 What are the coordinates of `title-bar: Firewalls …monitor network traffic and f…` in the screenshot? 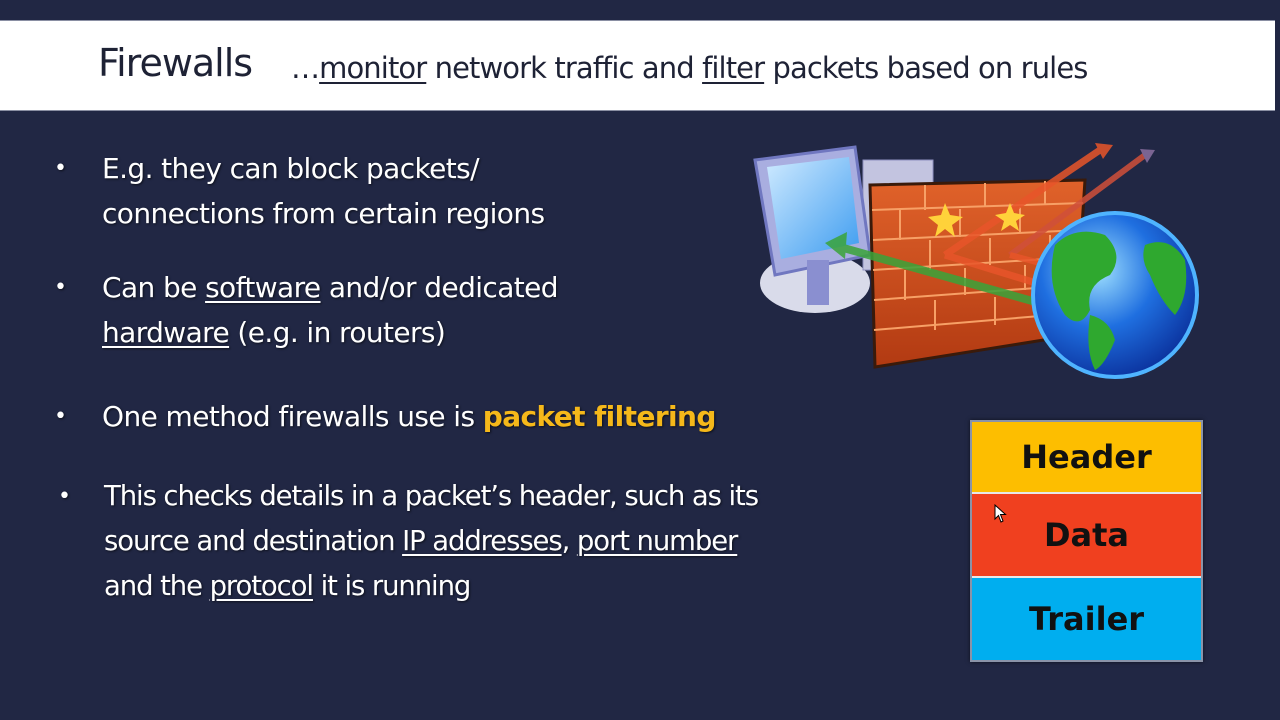 It's located at (637, 65).